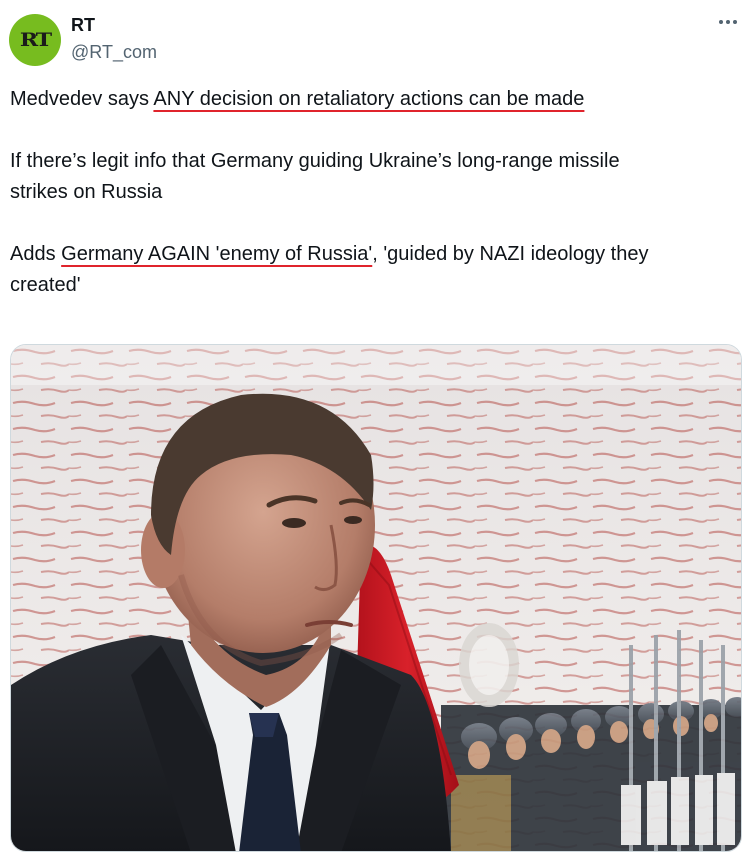 The image size is (750, 858). I want to click on tweet-text-line-3: strikes on Russia, so click(86, 192).